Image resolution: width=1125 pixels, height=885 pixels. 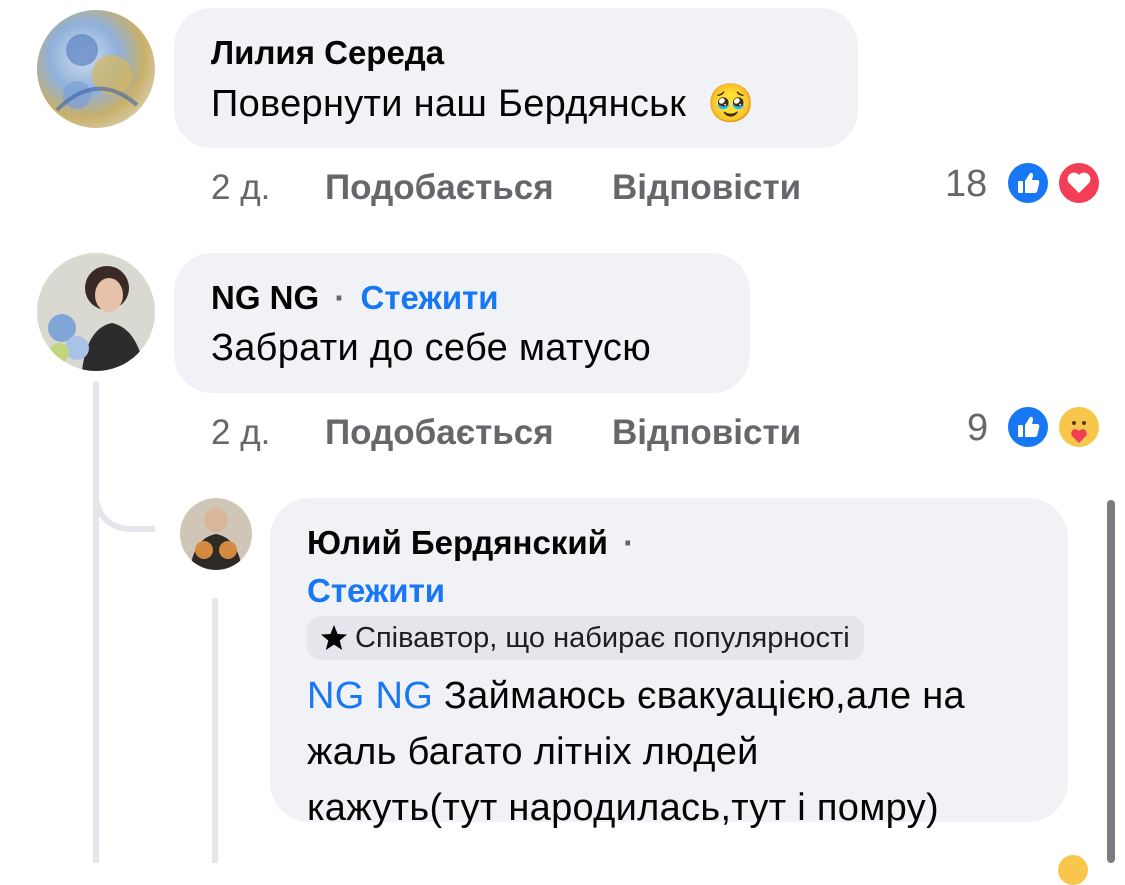 What do you see at coordinates (96, 622) in the screenshot?
I see `thread-line` at bounding box center [96, 622].